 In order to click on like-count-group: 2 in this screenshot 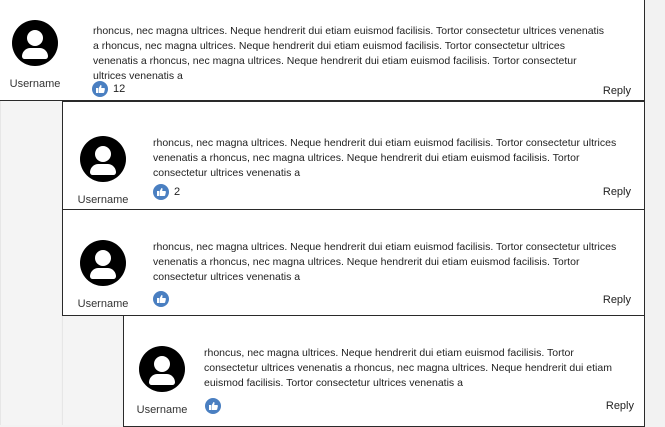, I will do `click(166, 192)`.